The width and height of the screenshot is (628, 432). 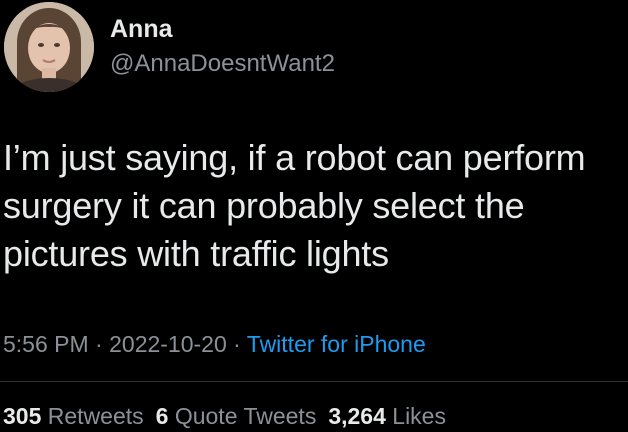 I want to click on quote-tweets-stat: 6 Quote Tweets, so click(x=236, y=416).